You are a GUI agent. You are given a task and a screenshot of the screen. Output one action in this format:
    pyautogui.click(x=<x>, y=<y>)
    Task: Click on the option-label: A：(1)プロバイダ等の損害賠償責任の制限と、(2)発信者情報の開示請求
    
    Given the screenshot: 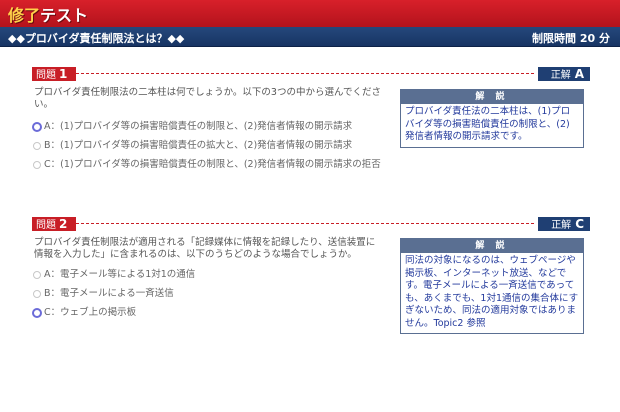 What is the action you would take?
    pyautogui.click(x=198, y=126)
    